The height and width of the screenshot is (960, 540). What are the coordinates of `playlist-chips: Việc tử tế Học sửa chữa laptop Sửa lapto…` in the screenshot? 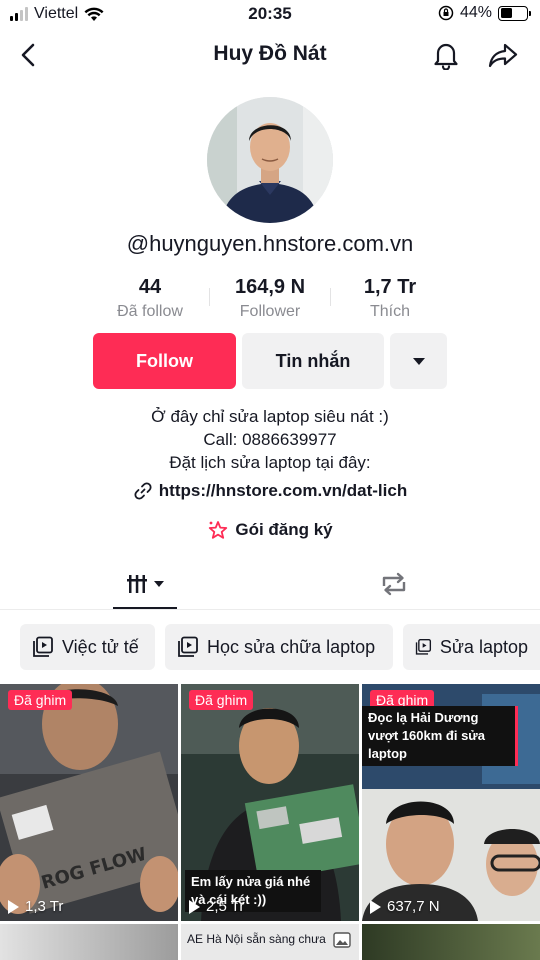 It's located at (270, 647).